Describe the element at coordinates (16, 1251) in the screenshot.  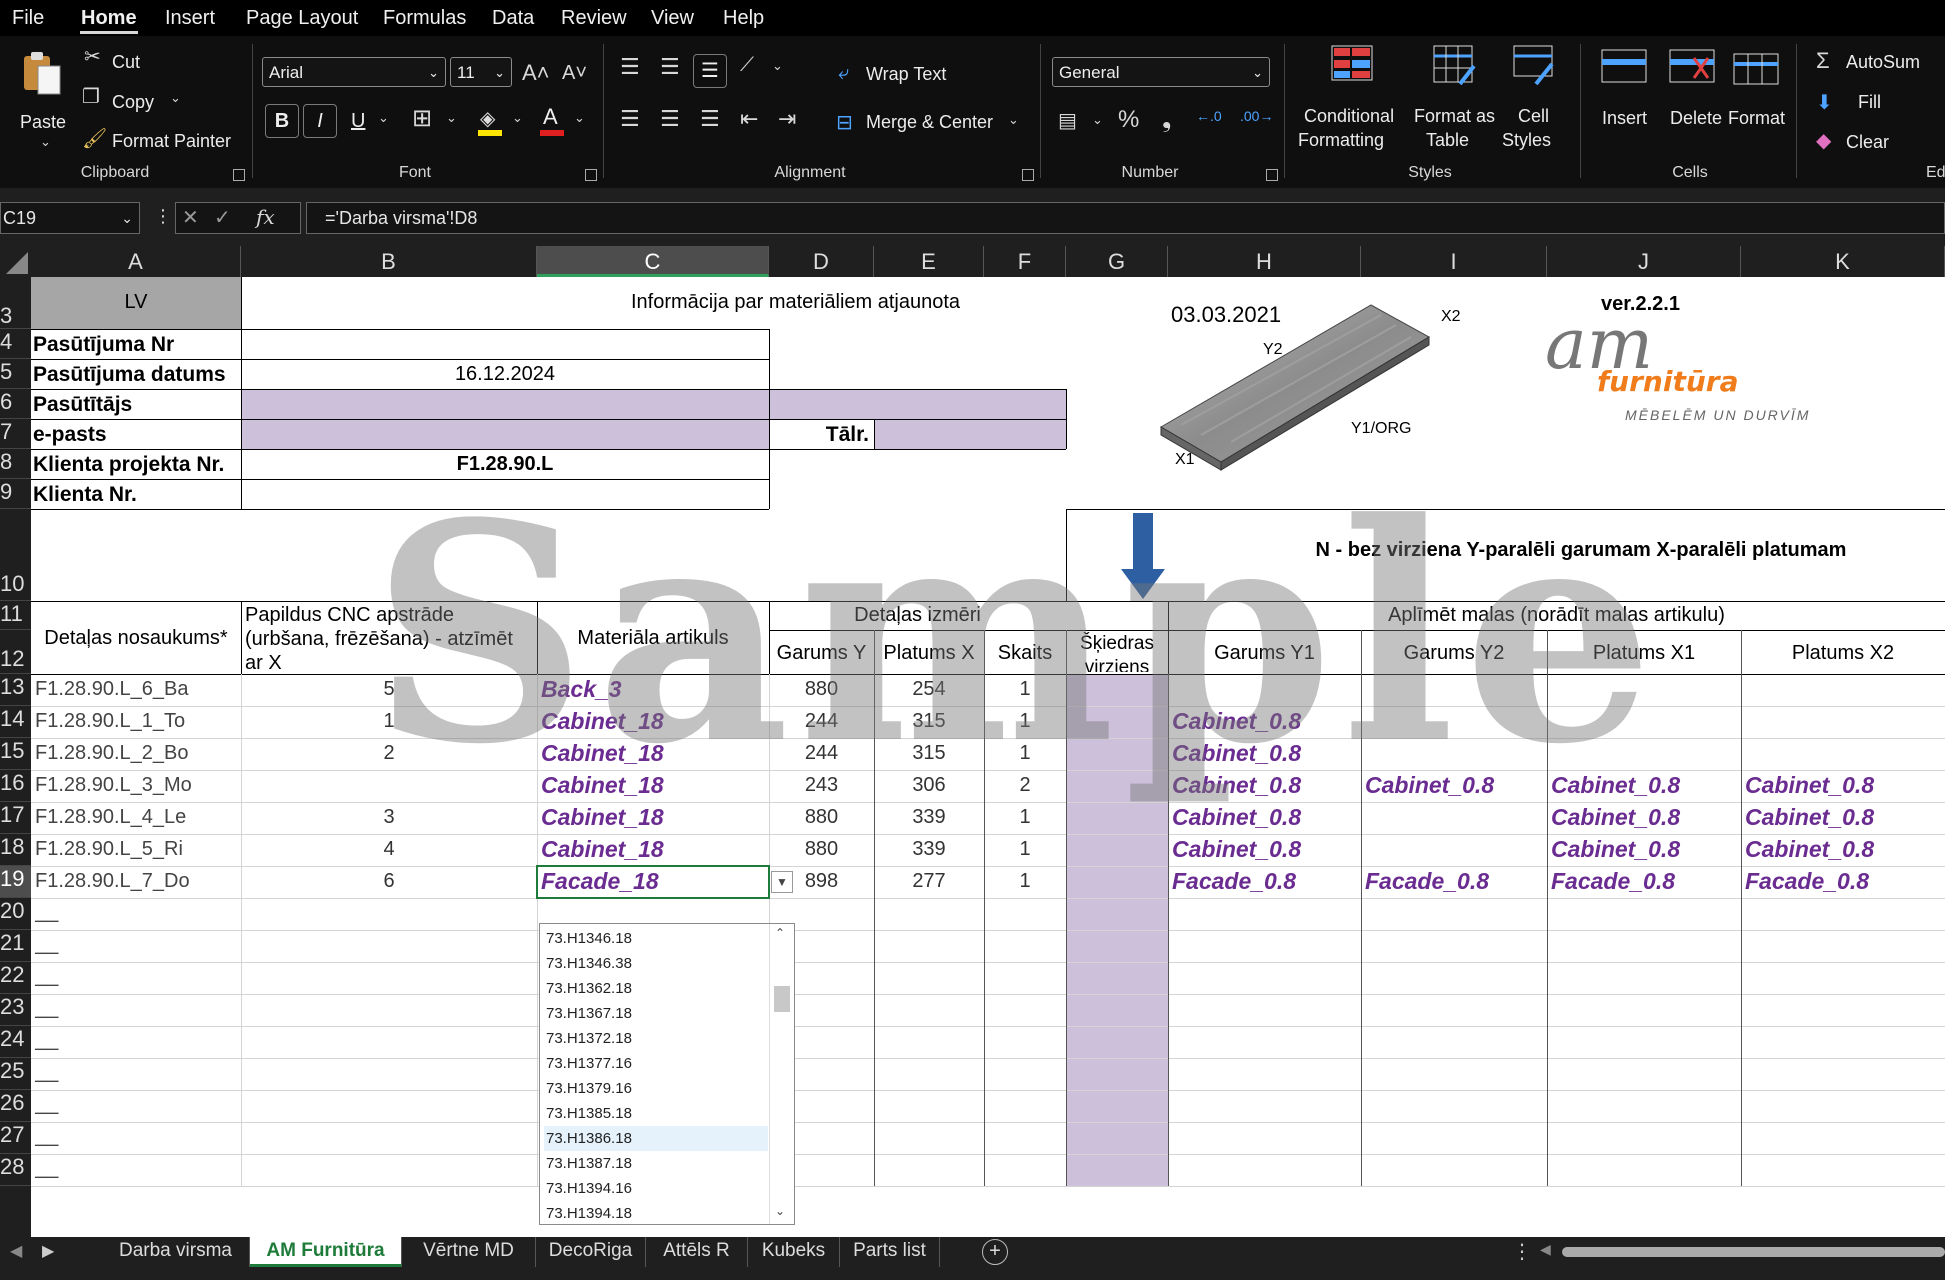
I see `scroll-left-icon: ◀` at that location.